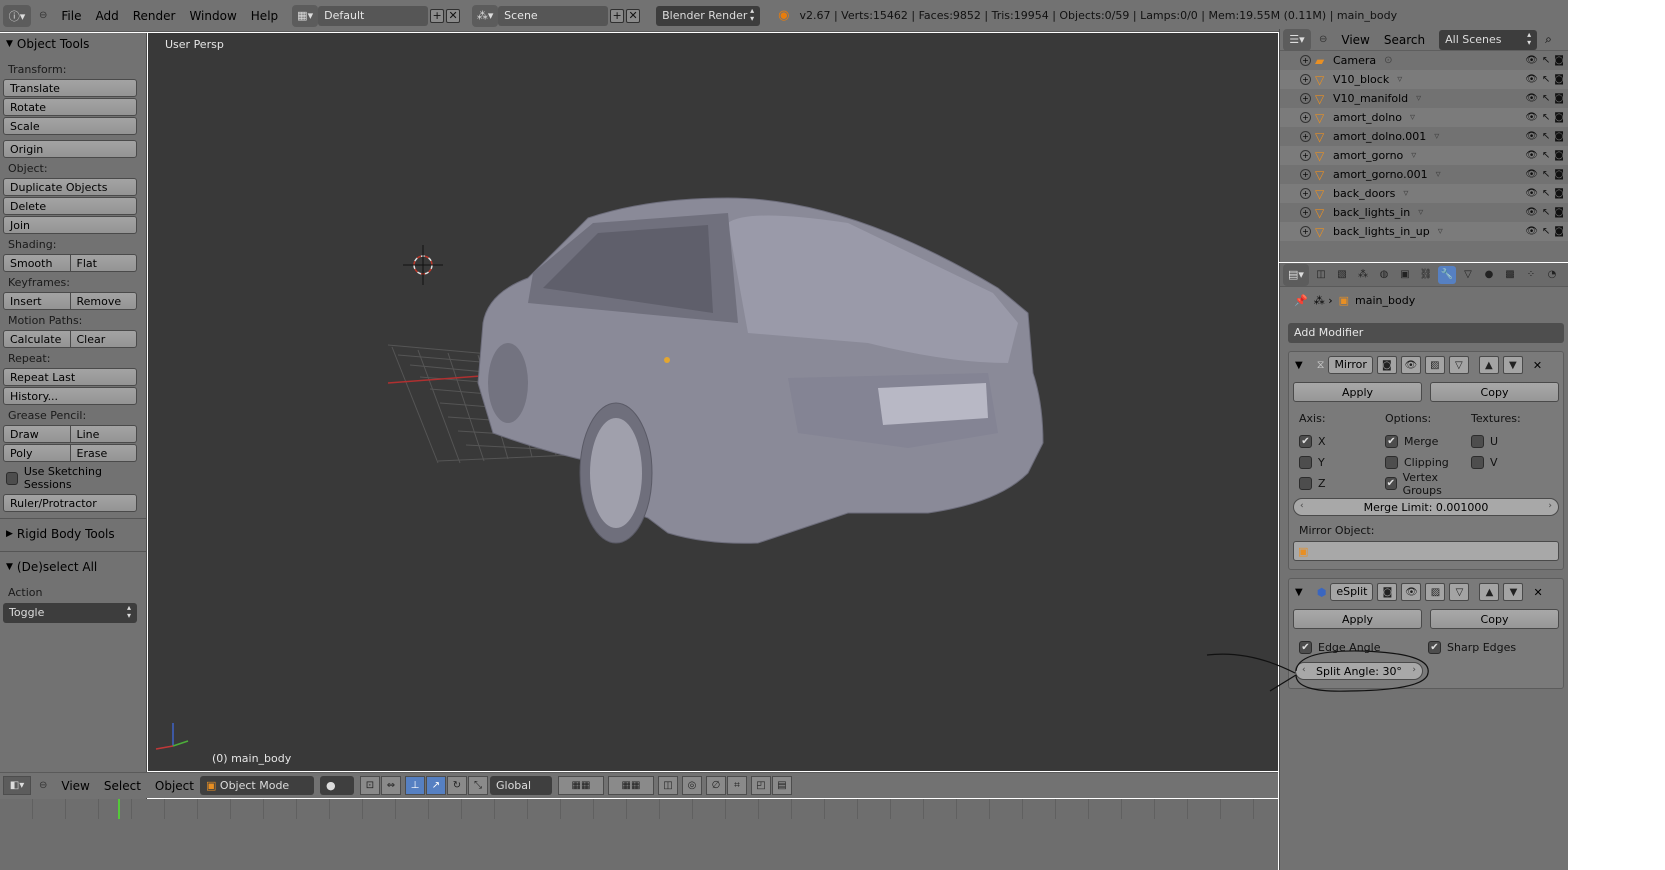  I want to click on rotate-manipulator-icon: ↻, so click(457, 785).